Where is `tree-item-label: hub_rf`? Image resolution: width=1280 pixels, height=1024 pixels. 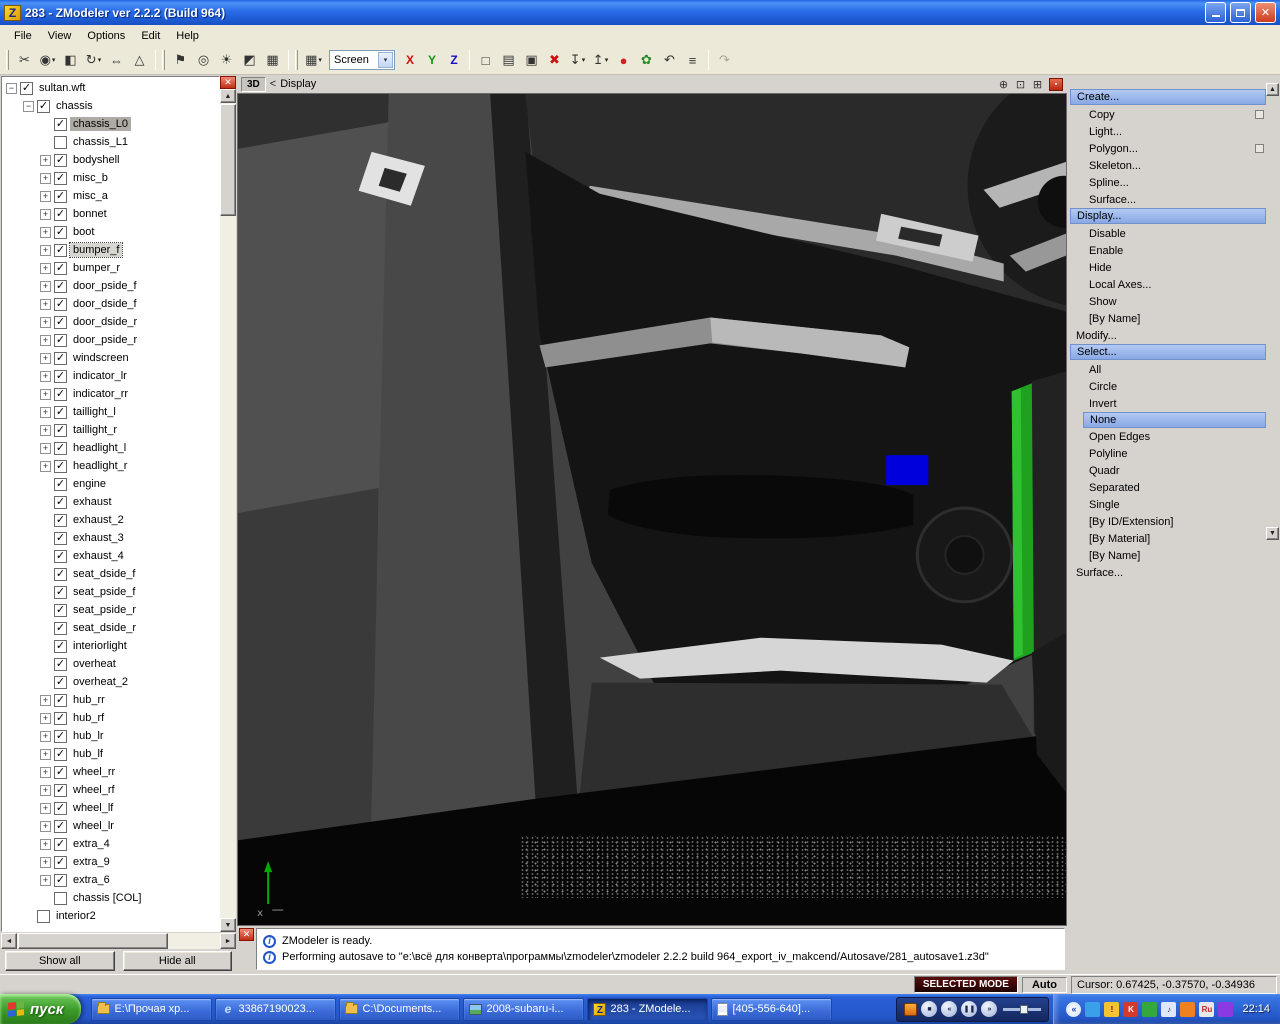 tree-item-label: hub_rf is located at coordinates (88, 718).